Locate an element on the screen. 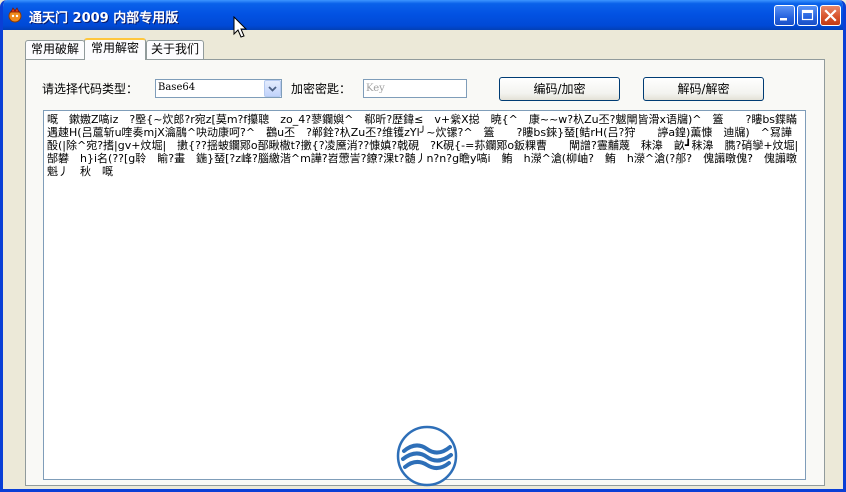 Image resolution: width=846 pixels, height=492 pixels. app-logo-icon is located at coordinates (15, 15).